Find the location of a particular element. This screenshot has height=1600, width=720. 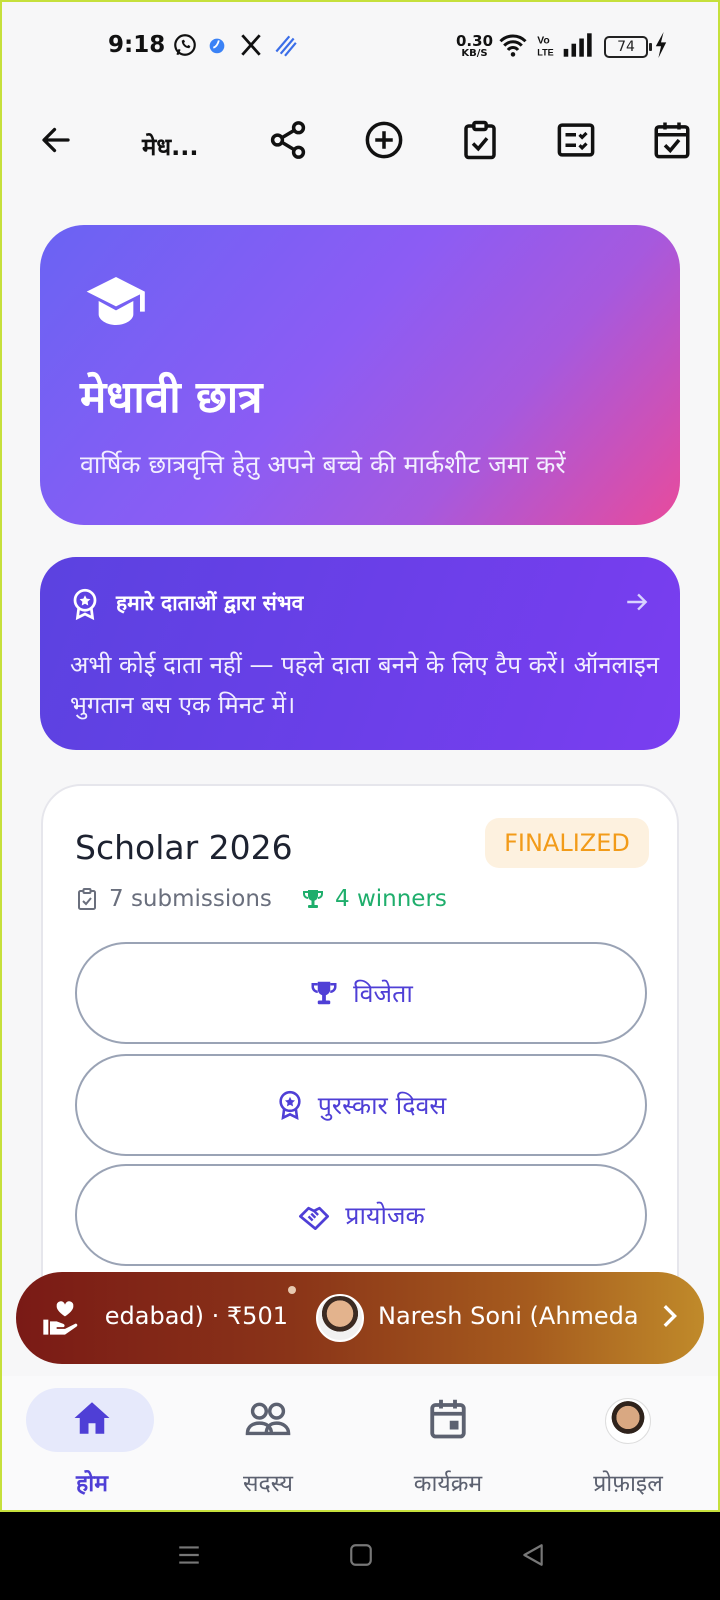

arrow-right-icon is located at coordinates (637, 602).